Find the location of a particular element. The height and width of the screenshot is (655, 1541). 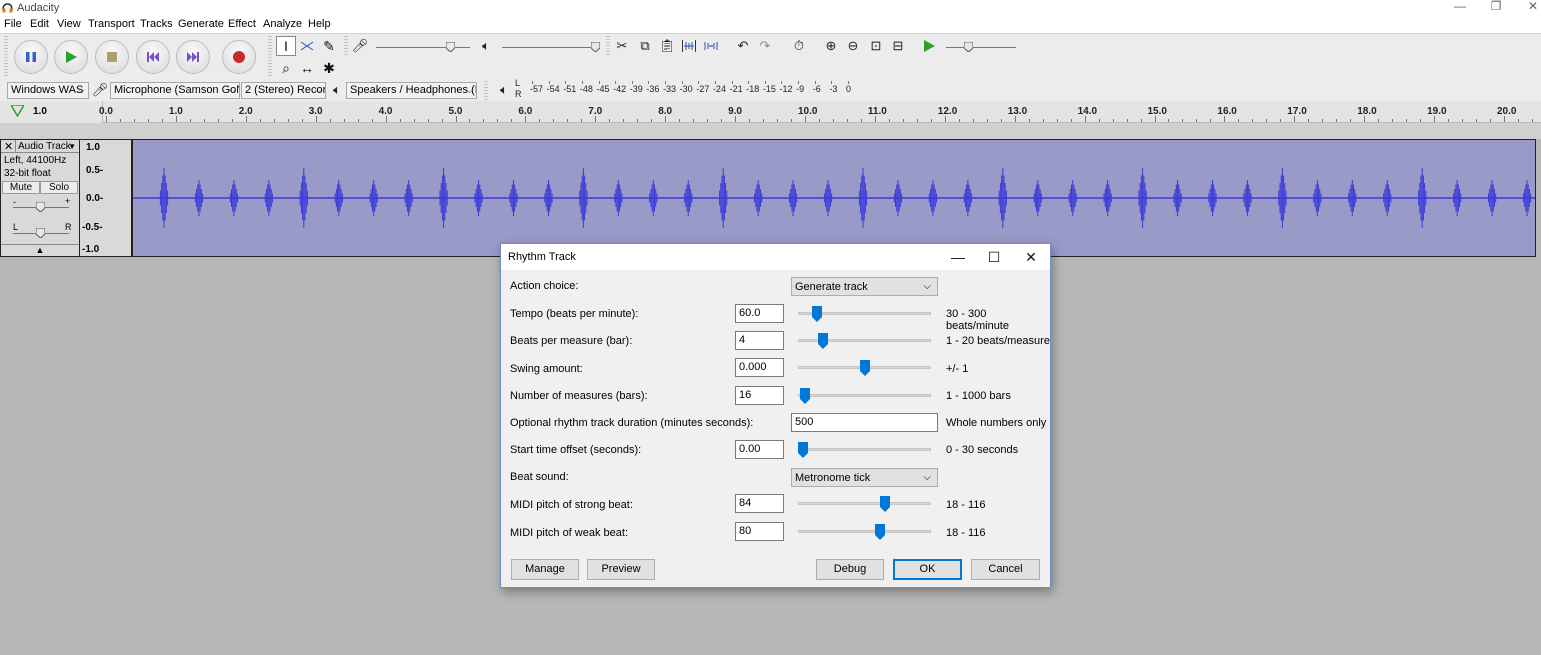

audio-host-select: Windows WAS ⌵ is located at coordinates (48, 90).